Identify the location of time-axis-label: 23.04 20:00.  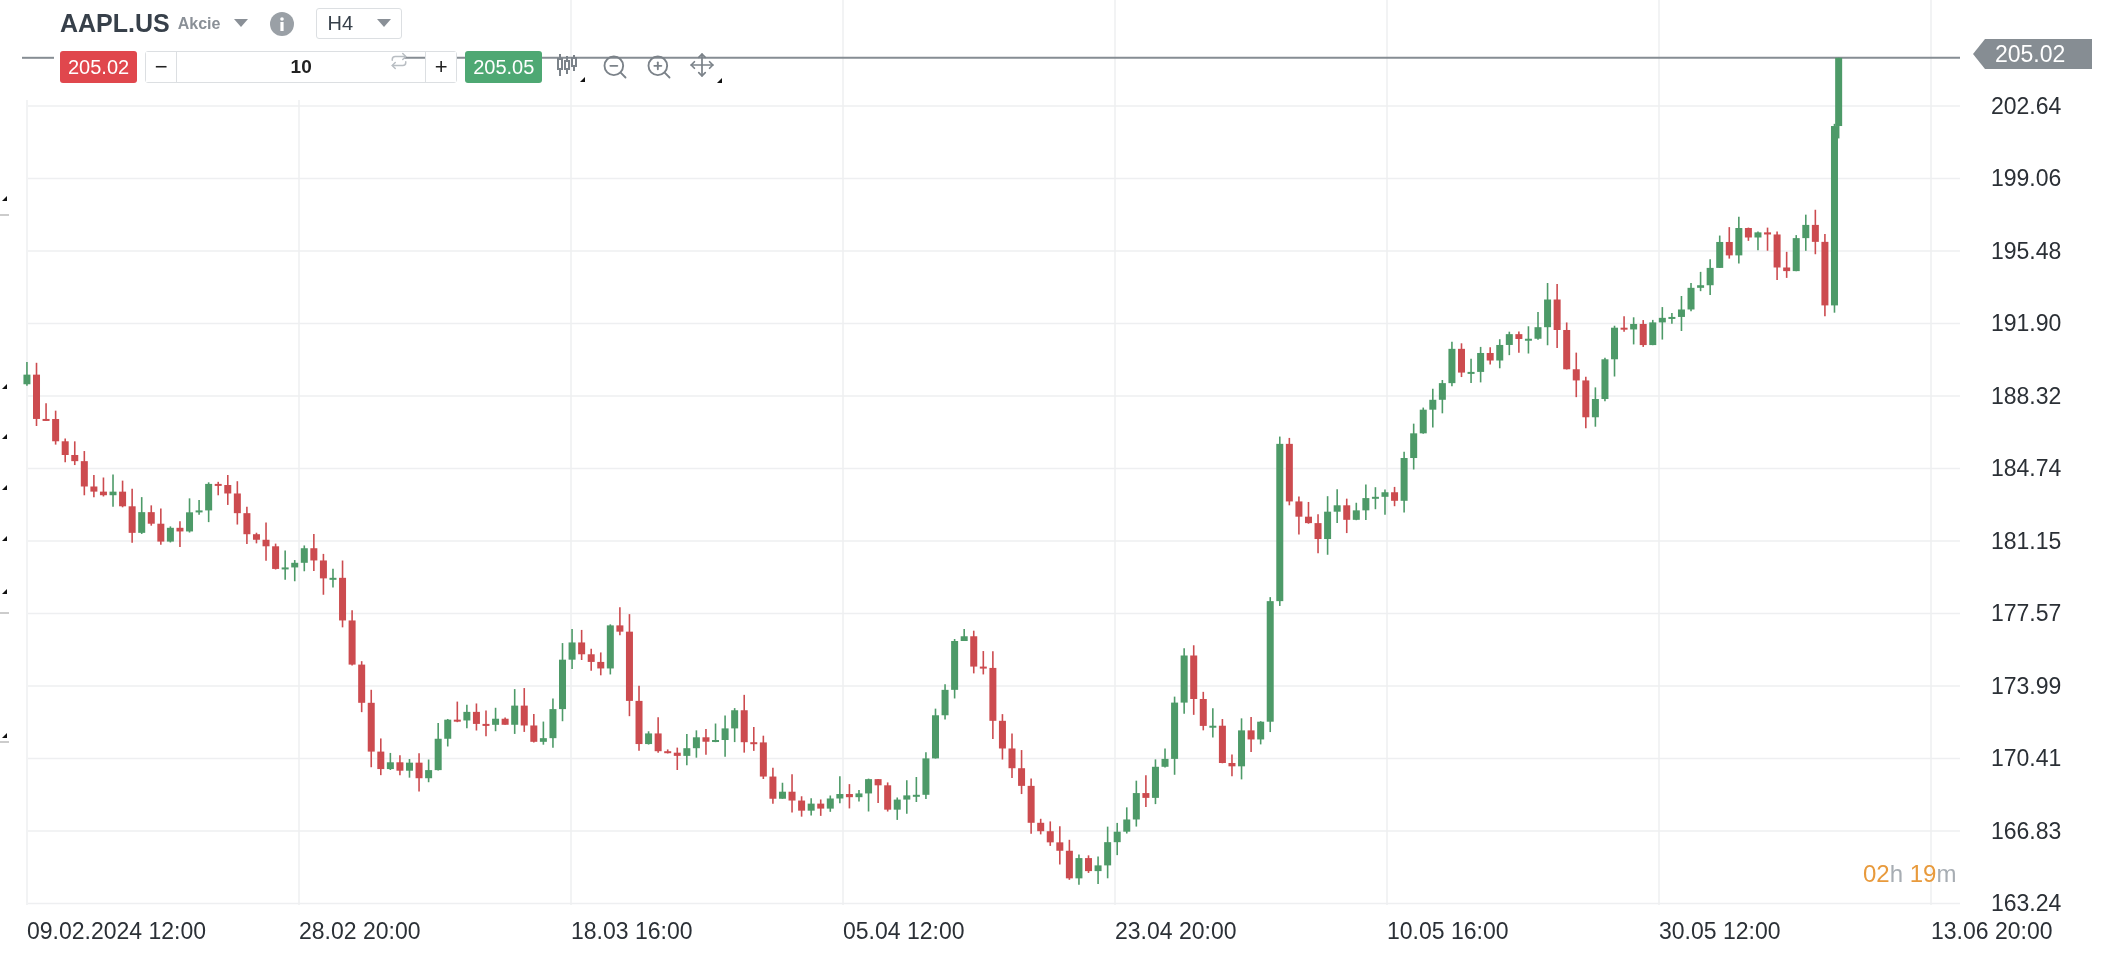
(1176, 931).